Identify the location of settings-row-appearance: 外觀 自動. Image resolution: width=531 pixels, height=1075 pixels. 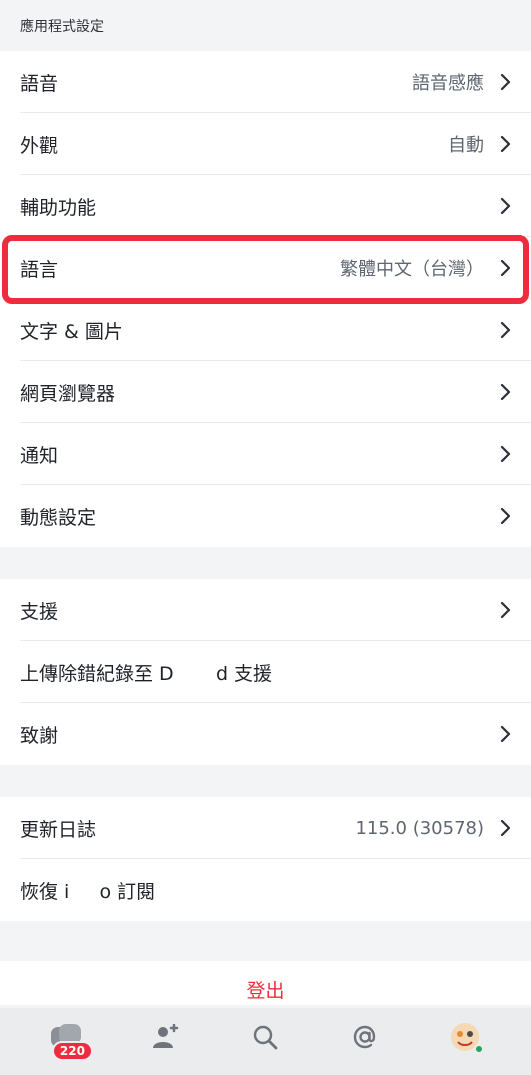
(265, 144).